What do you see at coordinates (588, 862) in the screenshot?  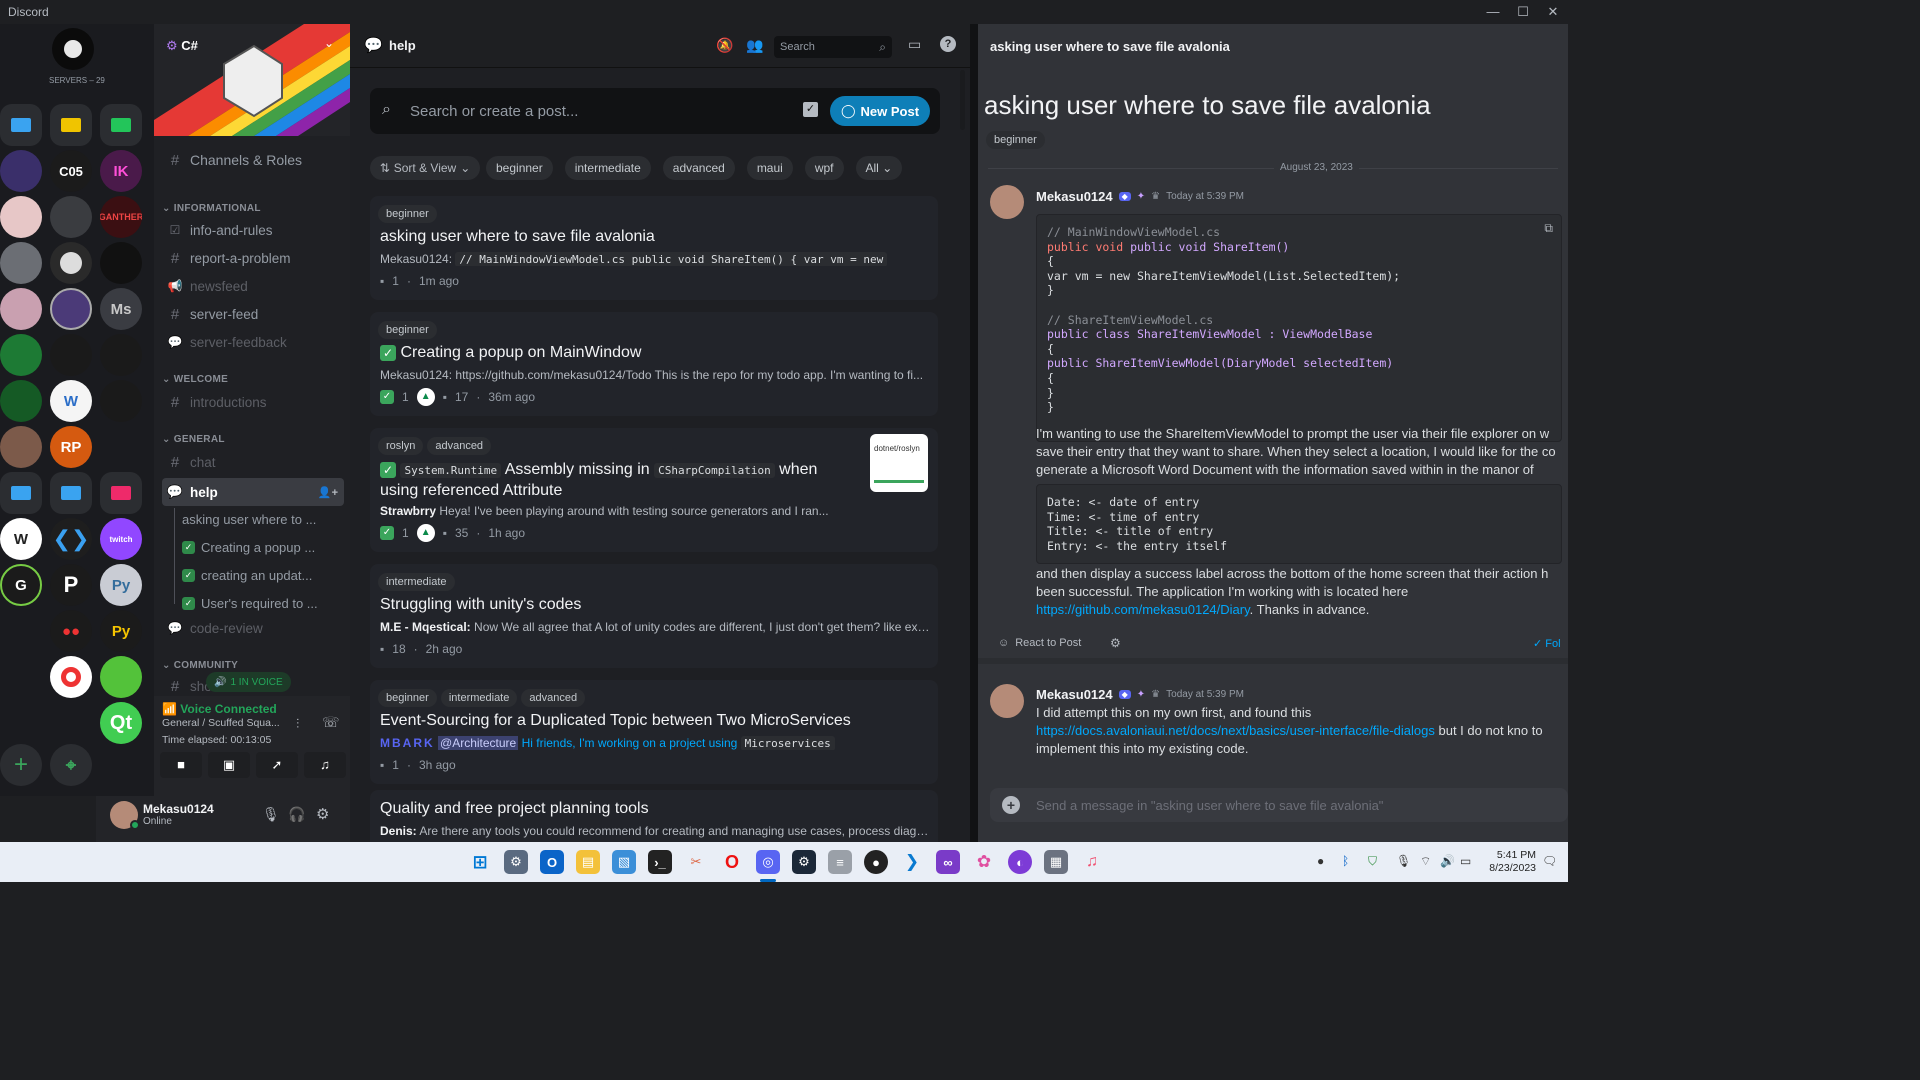 I see `file-explorer-icon: ▤` at bounding box center [588, 862].